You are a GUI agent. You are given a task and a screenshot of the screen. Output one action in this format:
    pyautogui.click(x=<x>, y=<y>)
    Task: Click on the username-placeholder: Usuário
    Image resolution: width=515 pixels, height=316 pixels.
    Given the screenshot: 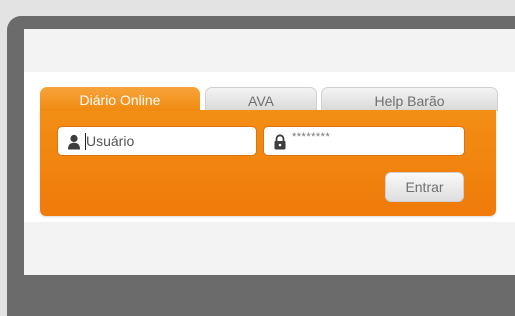 What is the action you would take?
    pyautogui.click(x=110, y=141)
    